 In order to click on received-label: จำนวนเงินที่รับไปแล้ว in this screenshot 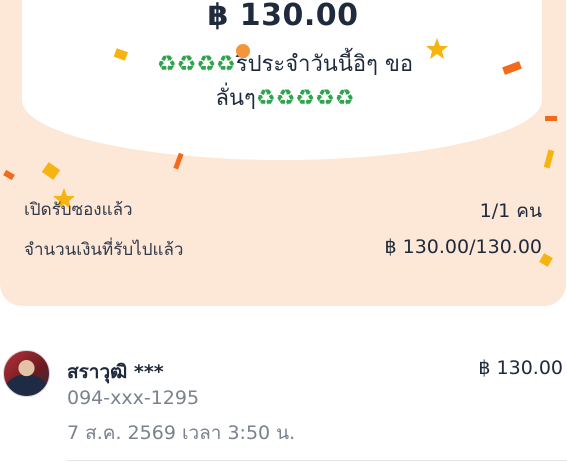, I will do `click(104, 250)`.